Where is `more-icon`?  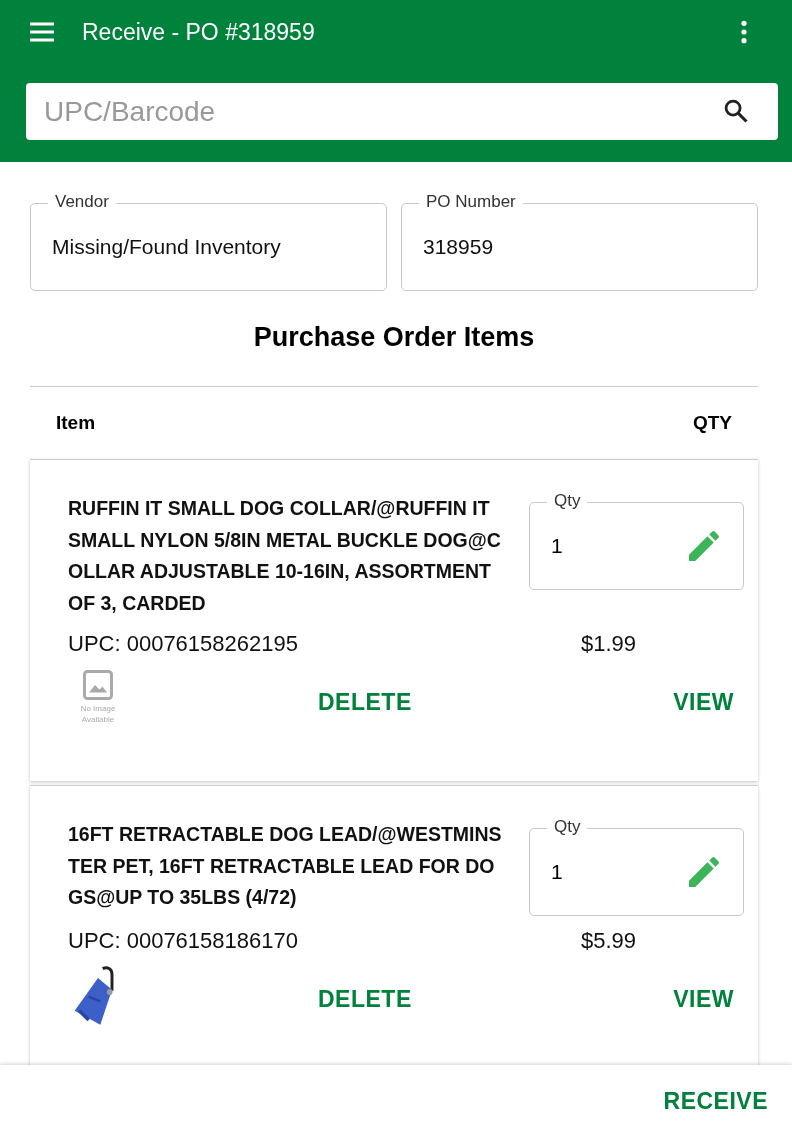 more-icon is located at coordinates (744, 32).